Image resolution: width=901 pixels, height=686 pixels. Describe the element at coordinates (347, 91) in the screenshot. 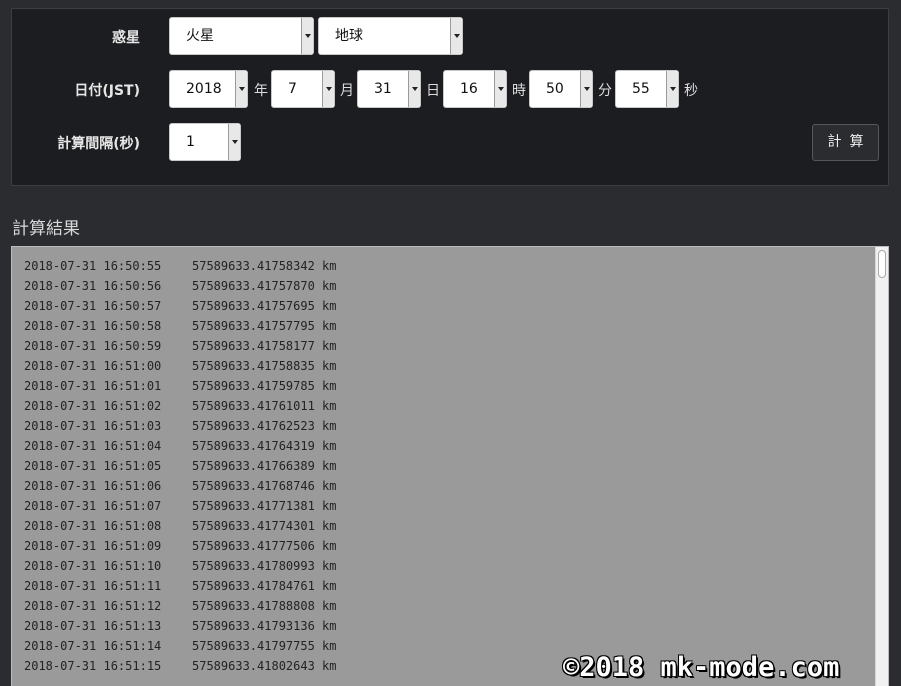

I see `month-unit: 月` at that location.